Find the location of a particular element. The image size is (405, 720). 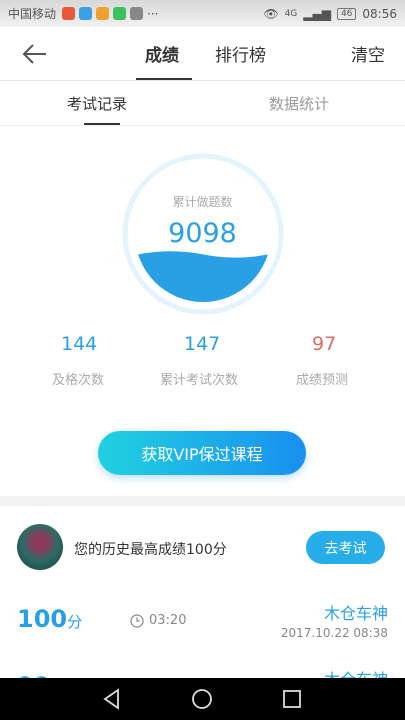

back-triangle-icon is located at coordinates (112, 699).